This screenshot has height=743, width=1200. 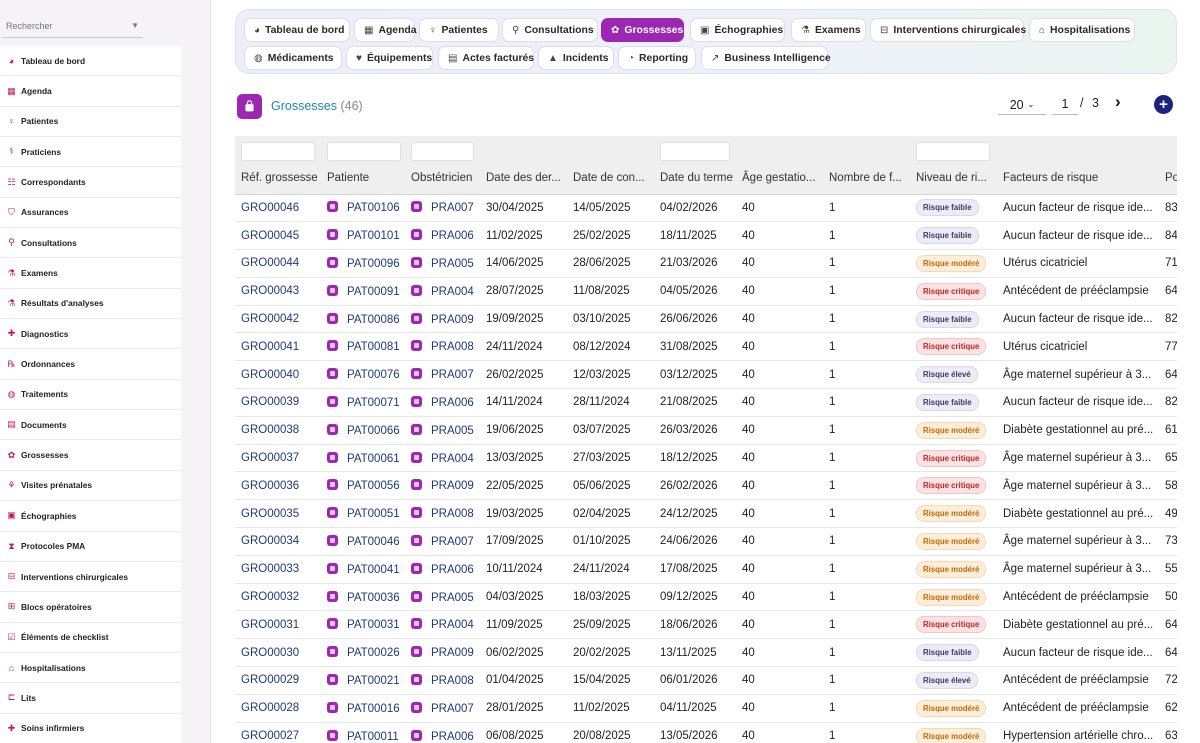 What do you see at coordinates (576, 58) in the screenshot?
I see `tab-13: ▲ Incidents` at bounding box center [576, 58].